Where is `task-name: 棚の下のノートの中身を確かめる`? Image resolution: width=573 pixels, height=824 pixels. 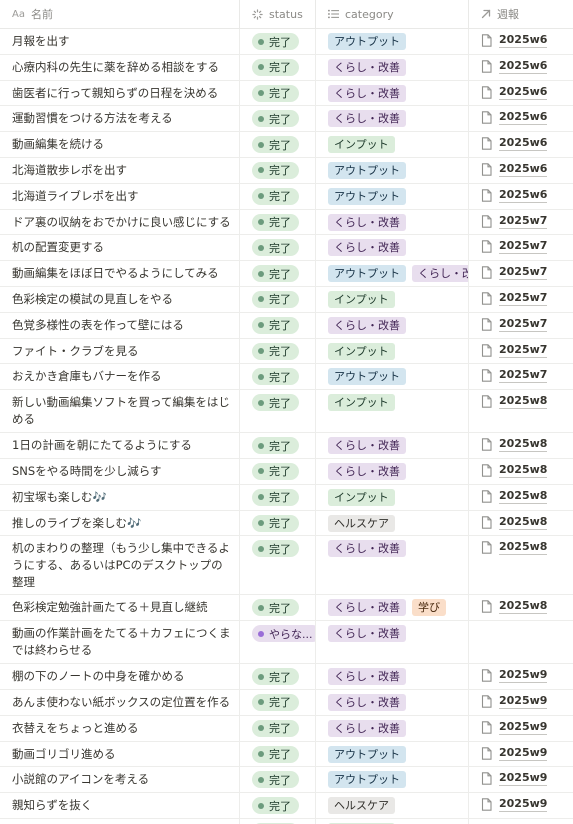 task-name: 棚の下のノートの中身を確かめる is located at coordinates (101, 676).